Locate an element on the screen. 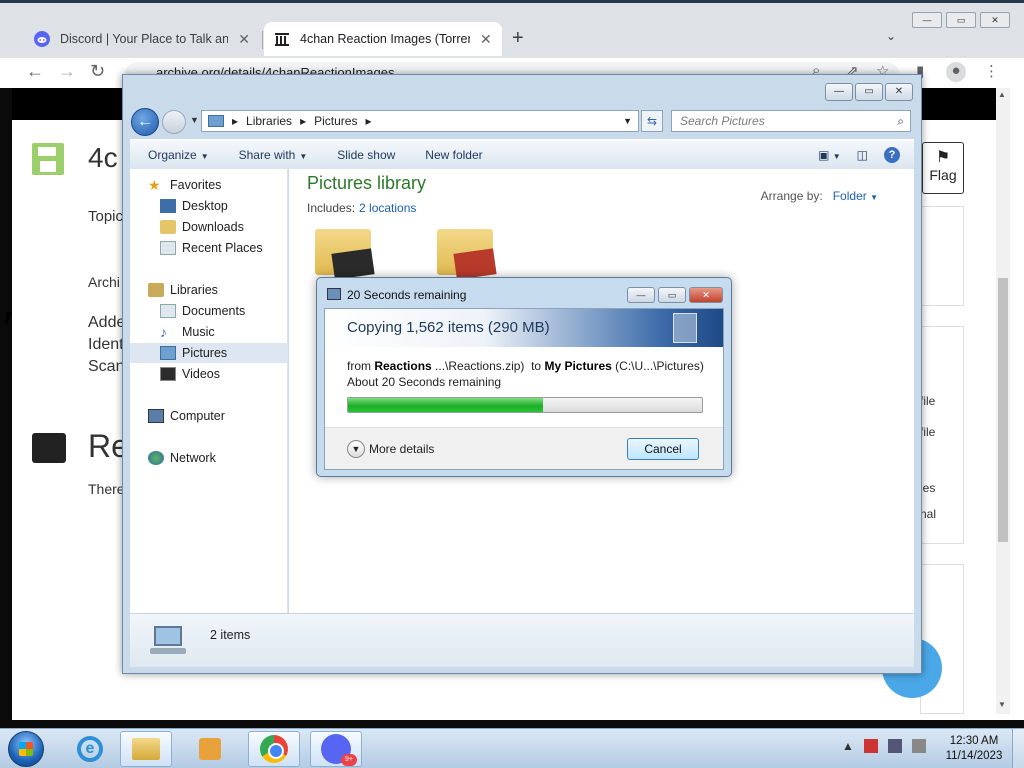 This screenshot has height=768, width=1024. computer-icon is located at coordinates (168, 640).